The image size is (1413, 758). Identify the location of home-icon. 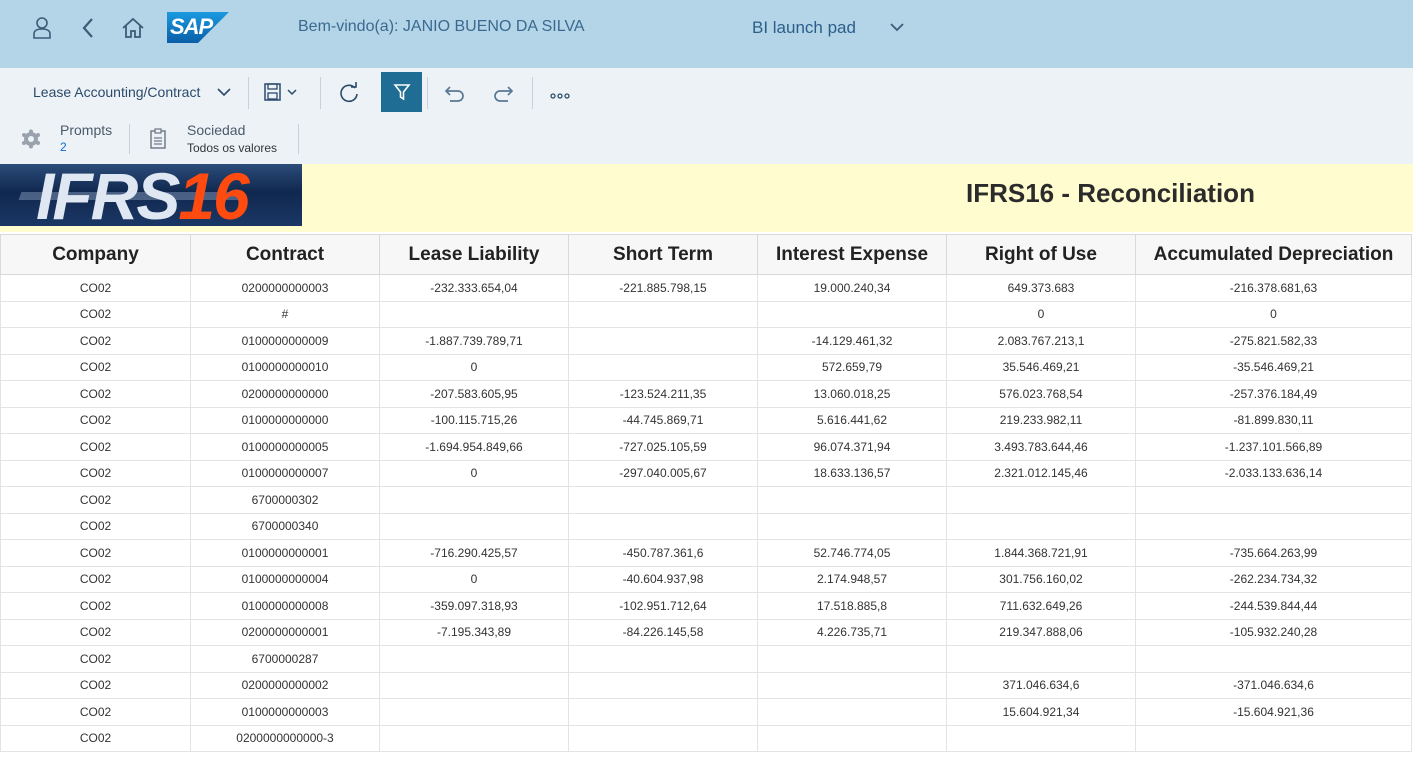
(133, 28).